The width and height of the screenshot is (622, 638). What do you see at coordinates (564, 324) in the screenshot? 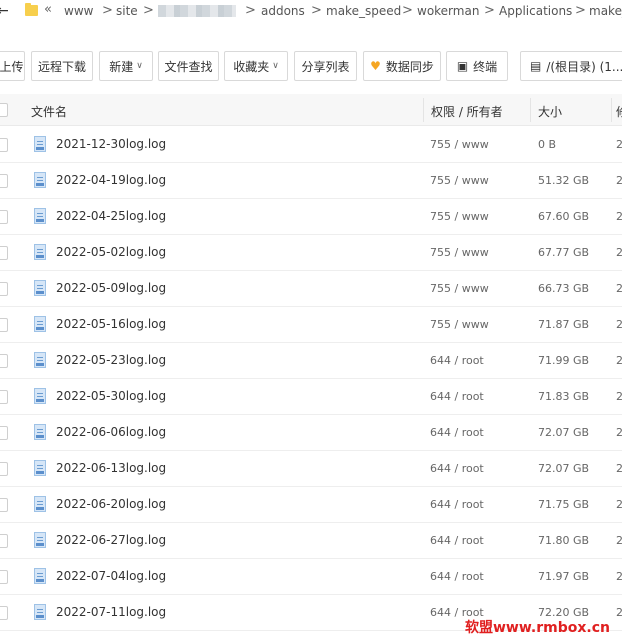
I see `file-size: 71.87 GB` at bounding box center [564, 324].